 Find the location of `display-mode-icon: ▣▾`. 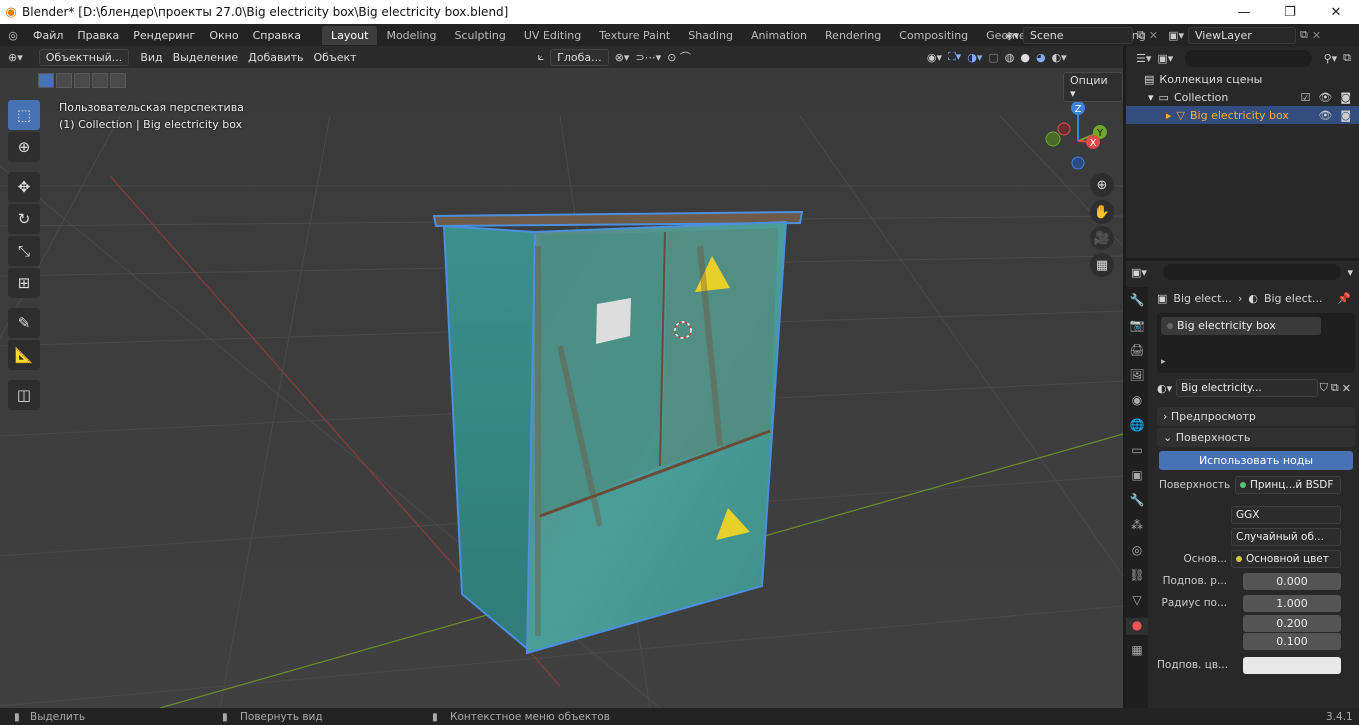

display-mode-icon: ▣▾ is located at coordinates (1165, 58).